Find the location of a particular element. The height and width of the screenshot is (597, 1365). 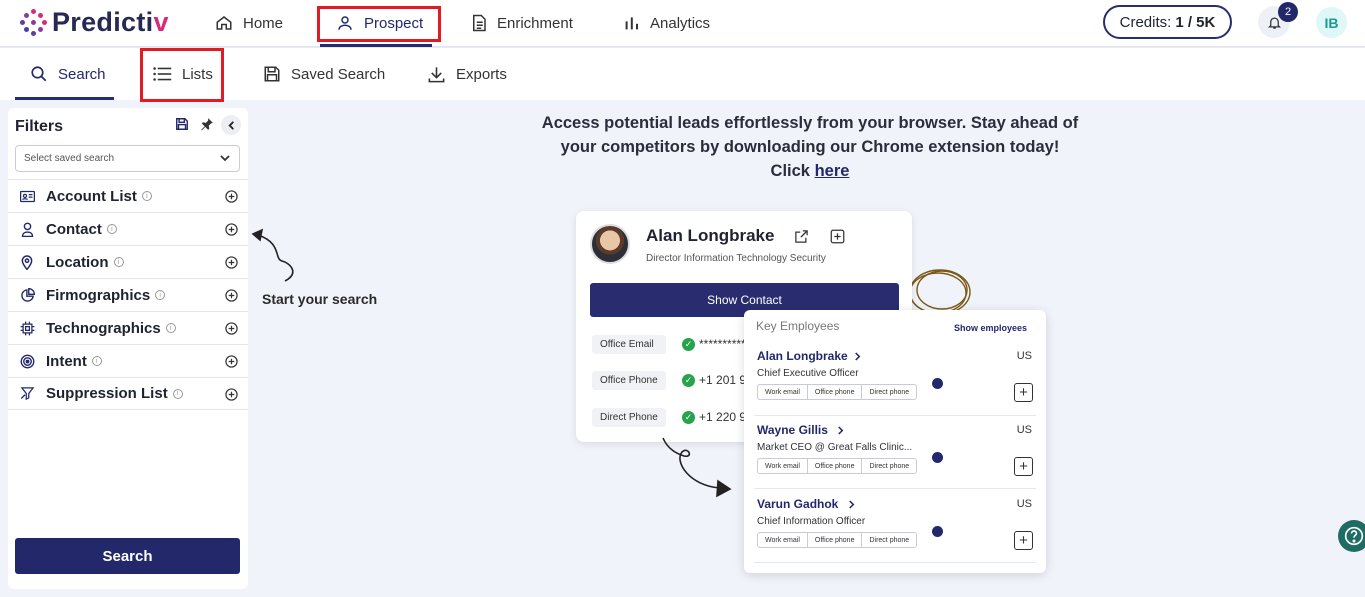

logo-text: Predictiv is located at coordinates (110, 22).